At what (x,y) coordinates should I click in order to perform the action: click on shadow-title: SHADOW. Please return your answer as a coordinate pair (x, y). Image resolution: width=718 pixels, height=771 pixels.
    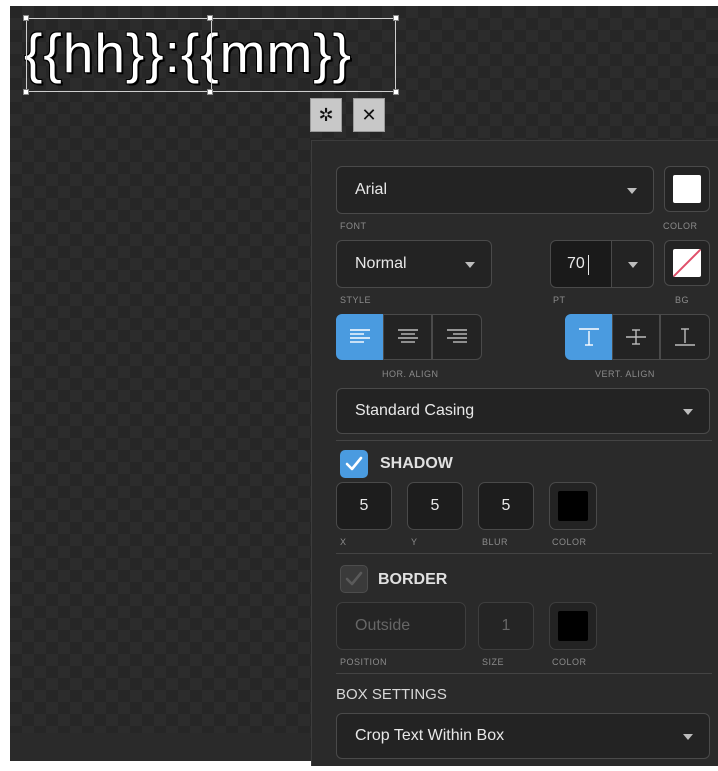
    Looking at the image, I should click on (416, 463).